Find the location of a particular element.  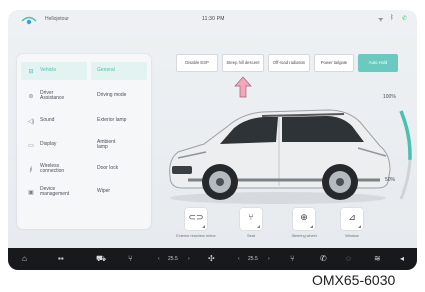

sidebar-item-display: ▭ Display is located at coordinates (54, 145).